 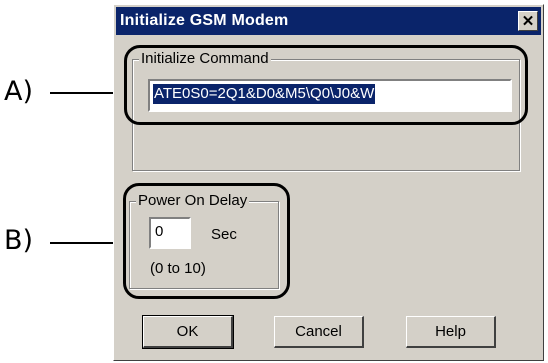 I want to click on cancel-button-label: Cancel, so click(x=318, y=331).